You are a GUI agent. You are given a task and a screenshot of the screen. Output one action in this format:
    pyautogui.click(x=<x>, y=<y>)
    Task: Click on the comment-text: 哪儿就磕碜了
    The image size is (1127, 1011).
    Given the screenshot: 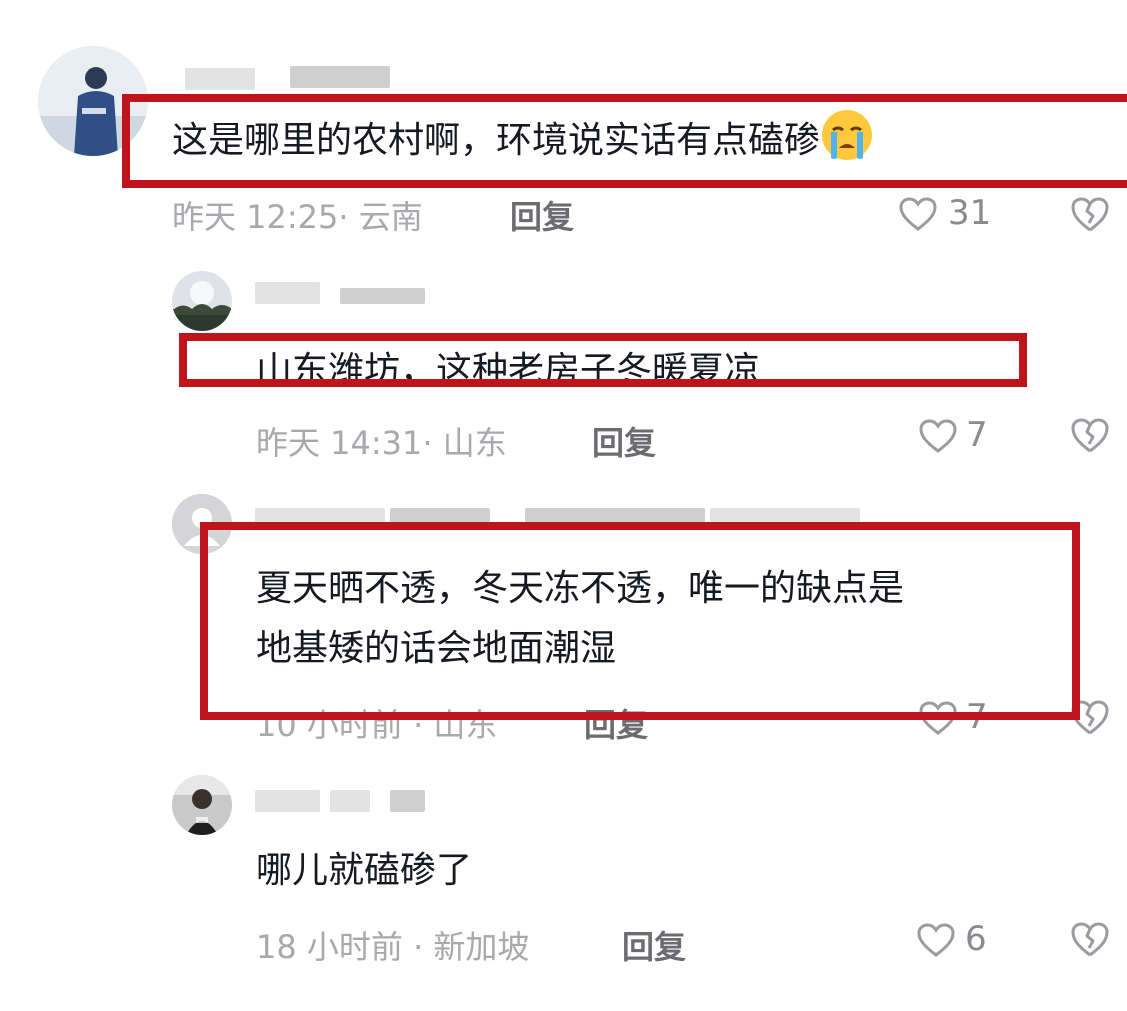 What is the action you would take?
    pyautogui.click(x=364, y=870)
    